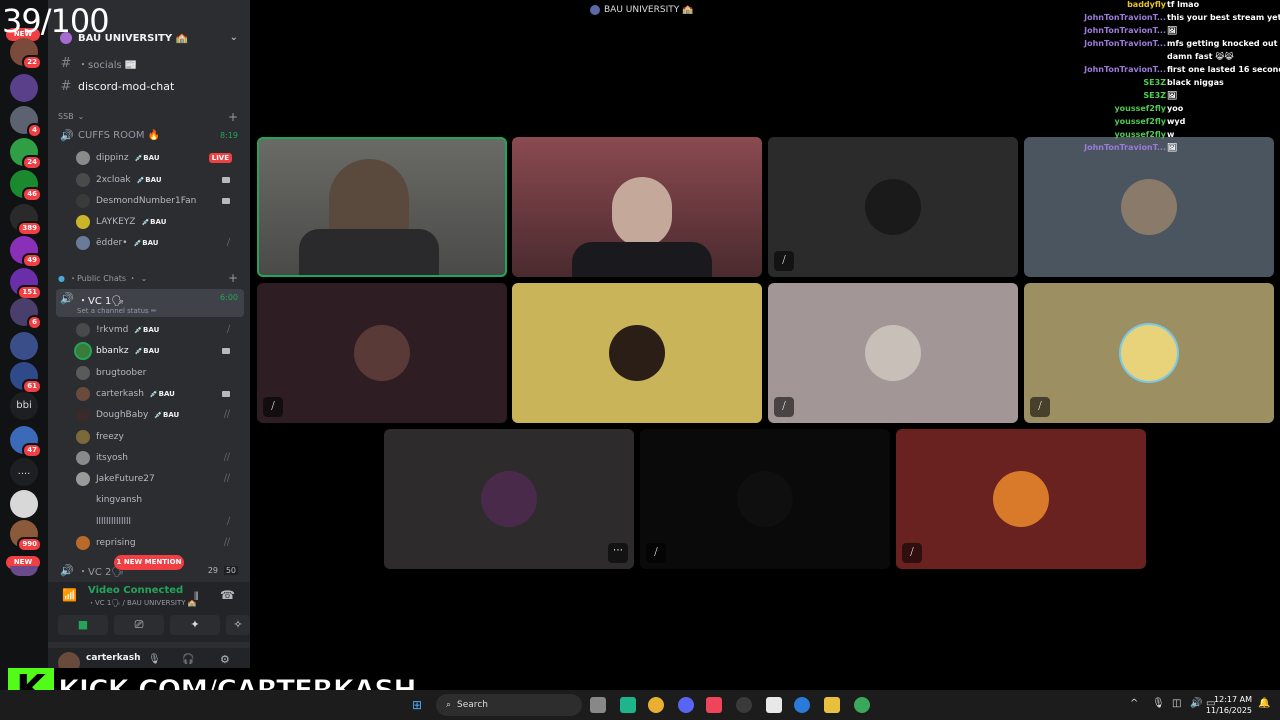  Describe the element at coordinates (1264, 703) in the screenshot. I see `notifications-icon: 🔔` at that location.